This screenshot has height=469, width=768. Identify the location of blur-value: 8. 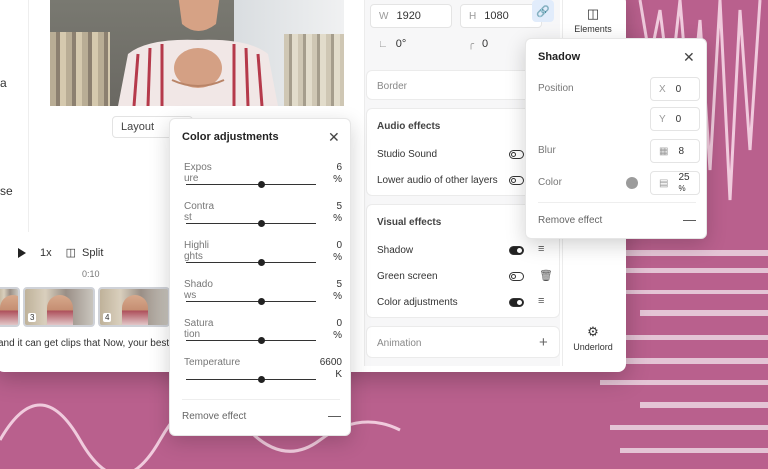
(681, 151).